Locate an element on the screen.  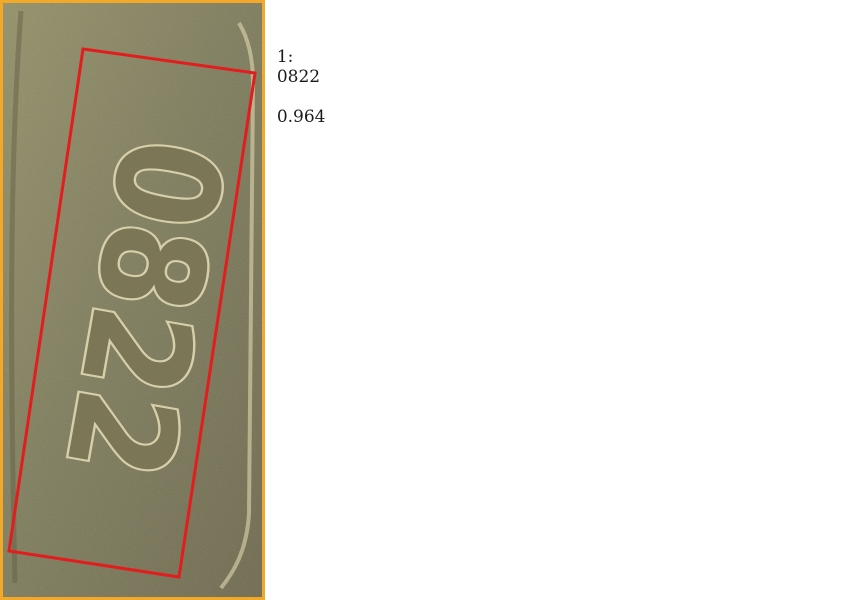
result-index: 1: is located at coordinates (285, 57).